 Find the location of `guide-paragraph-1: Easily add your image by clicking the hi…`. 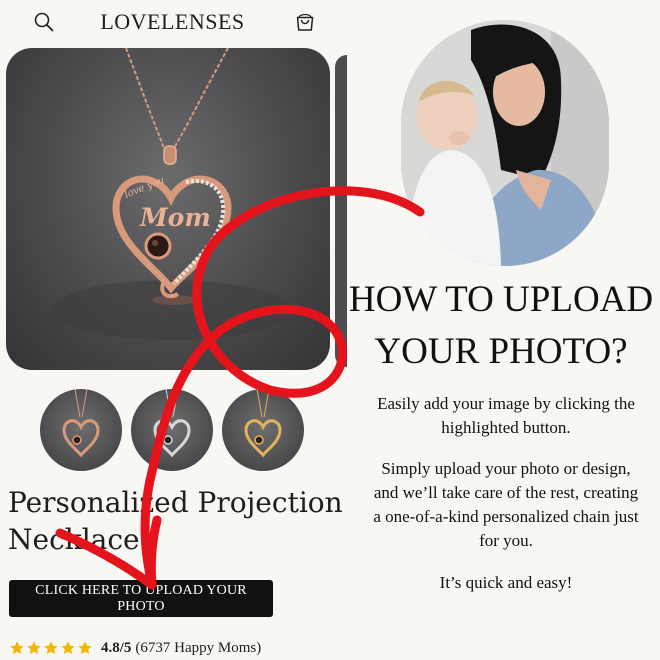

guide-paragraph-1: Easily add your image by clicking the hi… is located at coordinates (506, 415).